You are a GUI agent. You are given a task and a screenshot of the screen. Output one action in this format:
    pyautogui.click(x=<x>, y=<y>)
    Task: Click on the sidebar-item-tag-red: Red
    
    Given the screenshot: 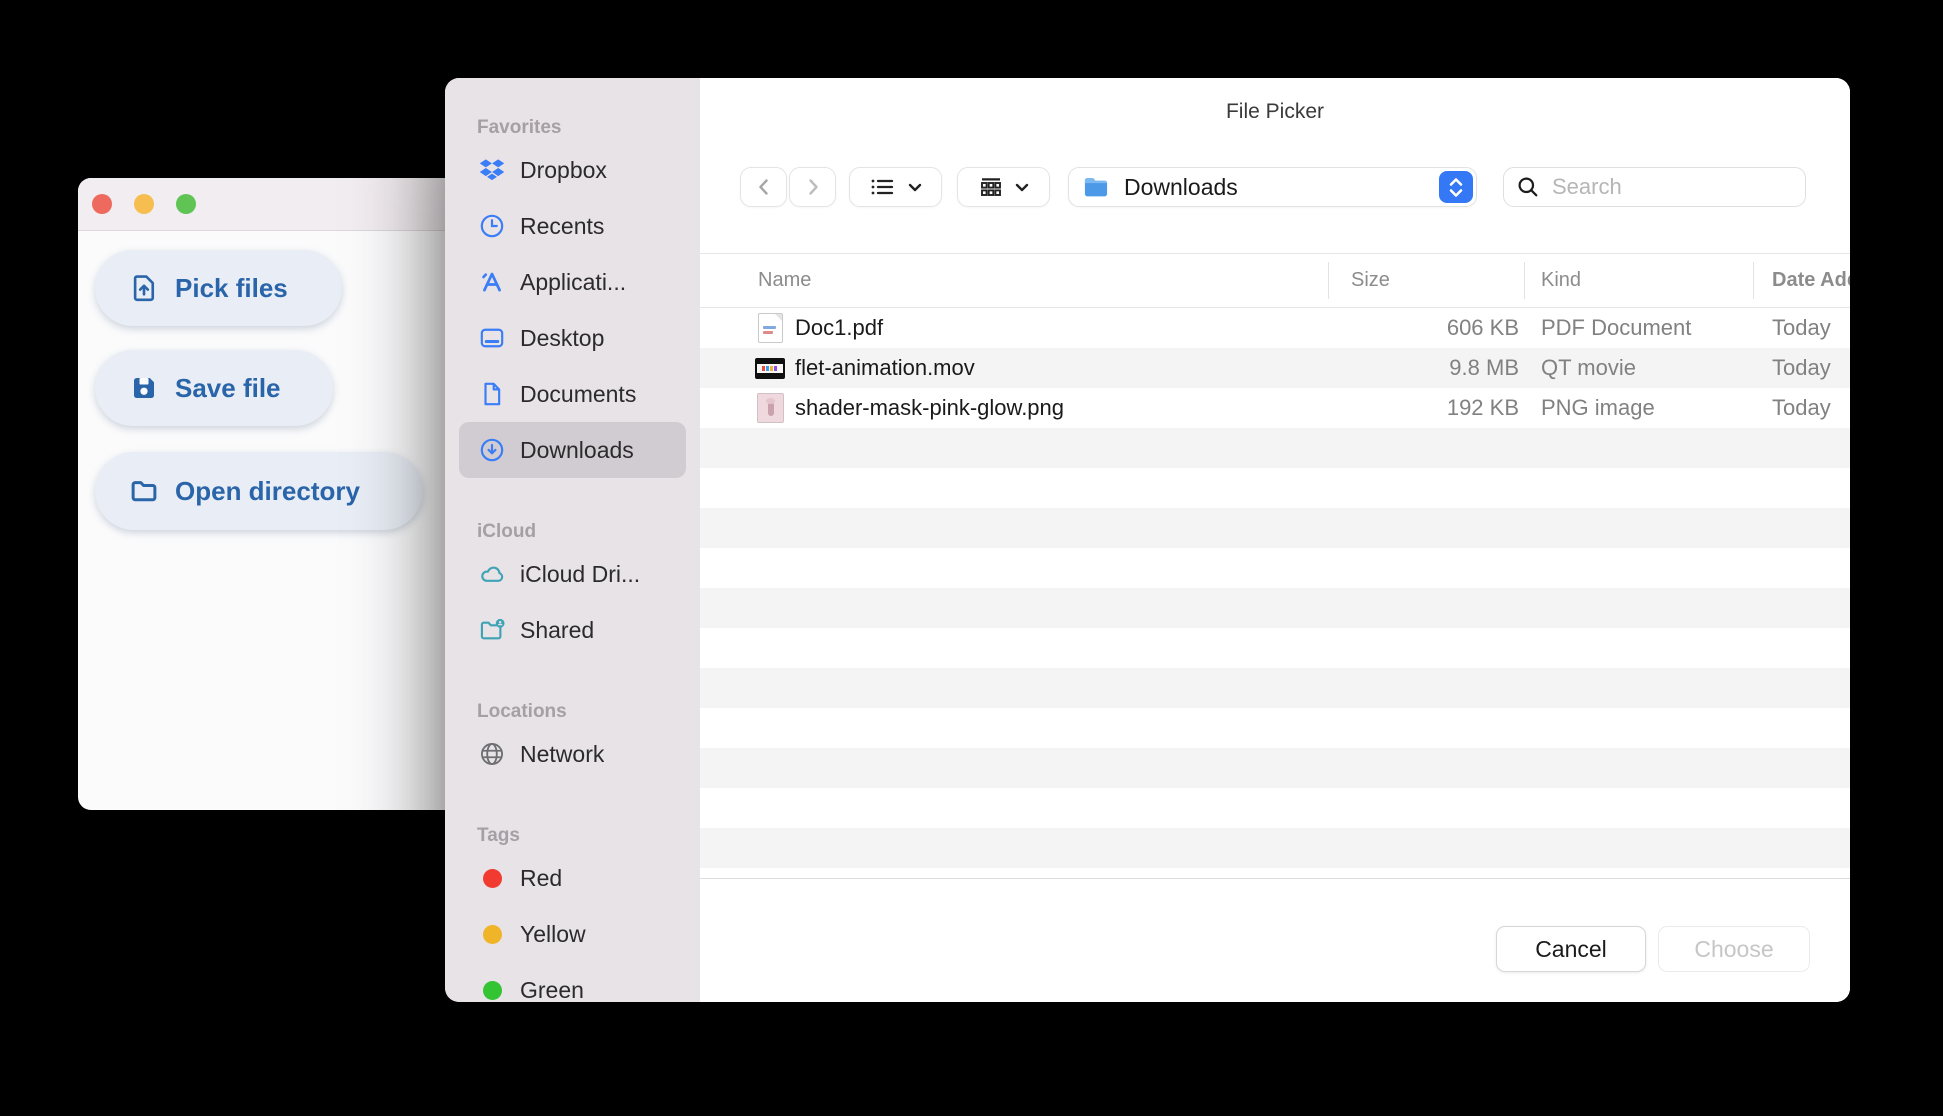 What is the action you would take?
    pyautogui.click(x=572, y=878)
    